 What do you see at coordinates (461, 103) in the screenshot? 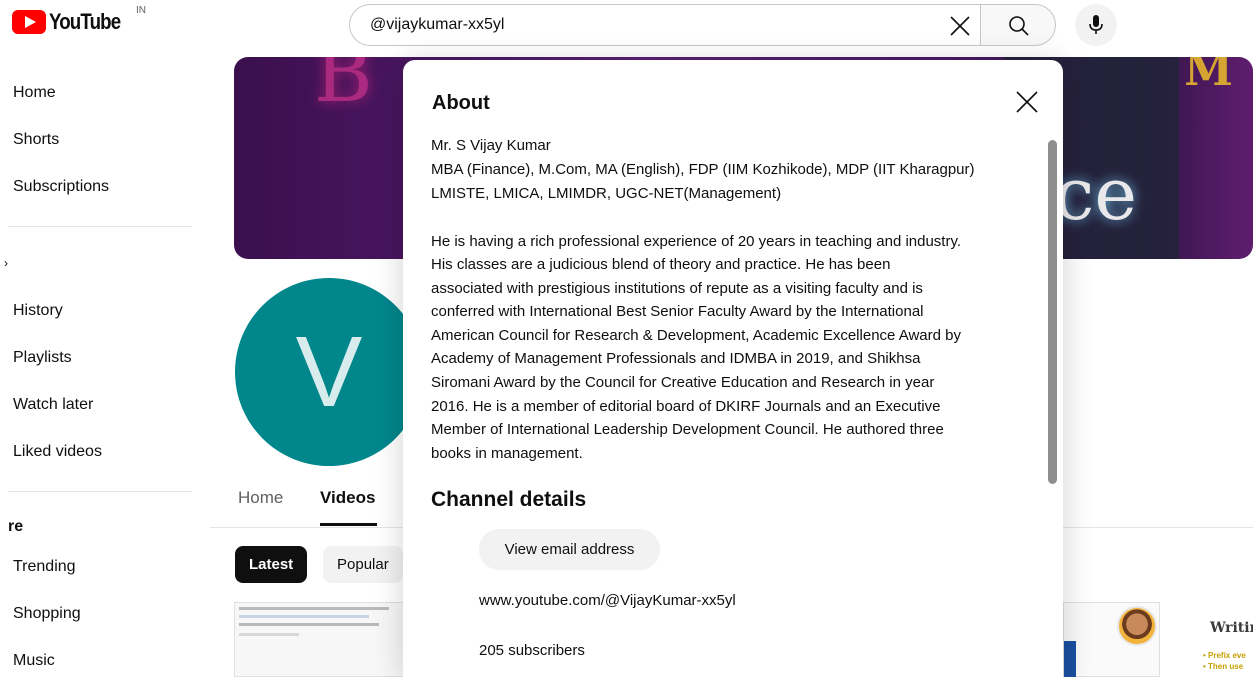
I see `dialog-title: About` at bounding box center [461, 103].